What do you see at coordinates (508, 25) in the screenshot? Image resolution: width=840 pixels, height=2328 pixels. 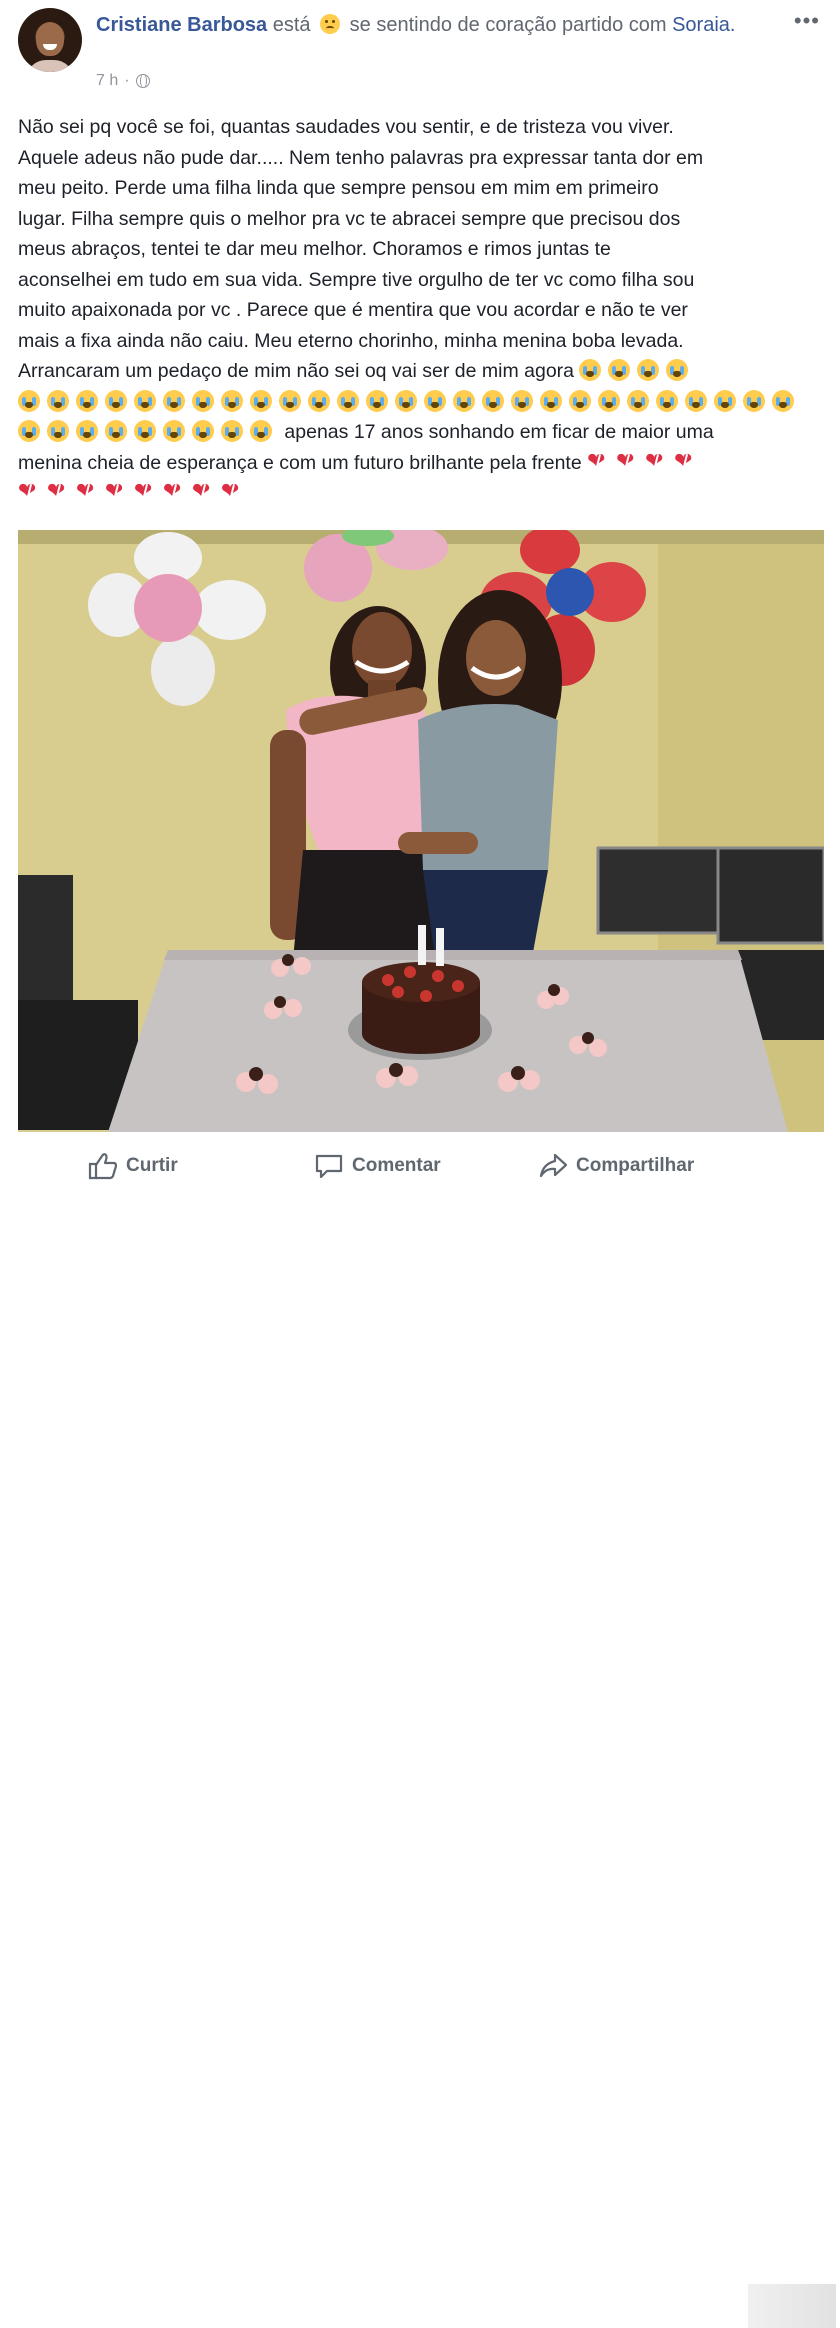 I see `feeling-text: se sentindo de coração partido com` at bounding box center [508, 25].